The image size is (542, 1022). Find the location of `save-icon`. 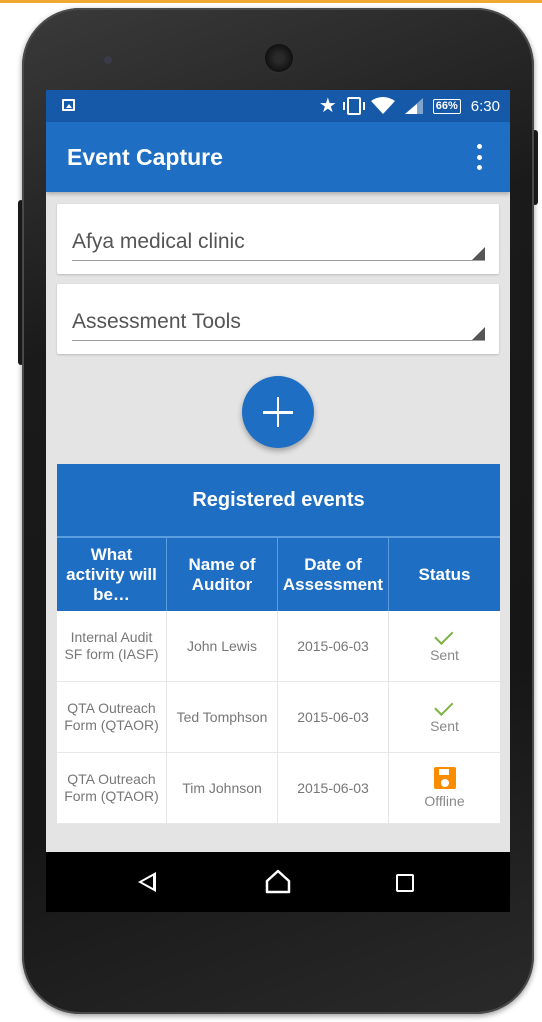

save-icon is located at coordinates (444, 777).